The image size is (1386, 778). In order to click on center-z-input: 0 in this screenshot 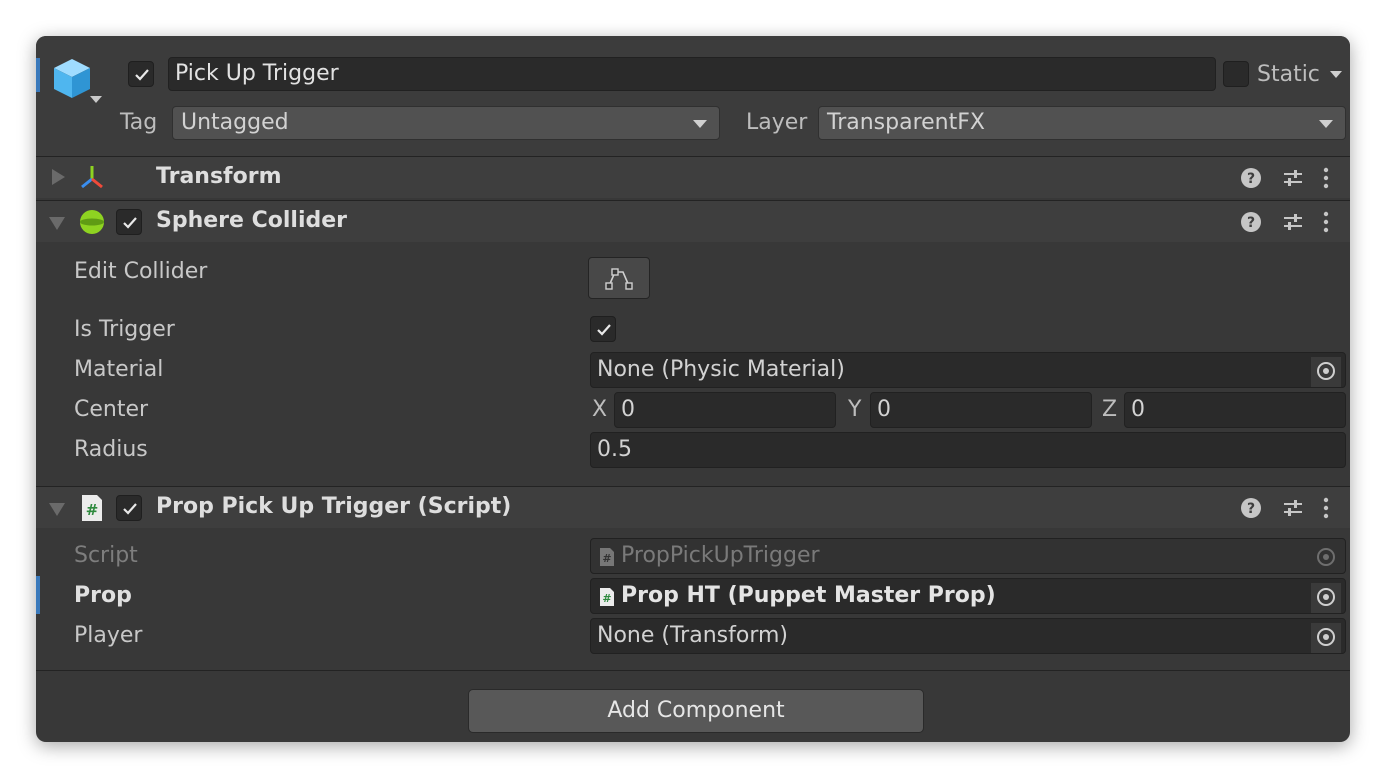, I will do `click(1235, 410)`.